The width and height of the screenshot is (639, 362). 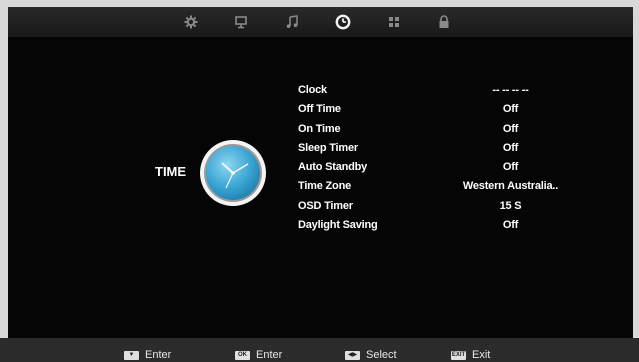 What do you see at coordinates (319, 128) in the screenshot?
I see `menu-label: On Time` at bounding box center [319, 128].